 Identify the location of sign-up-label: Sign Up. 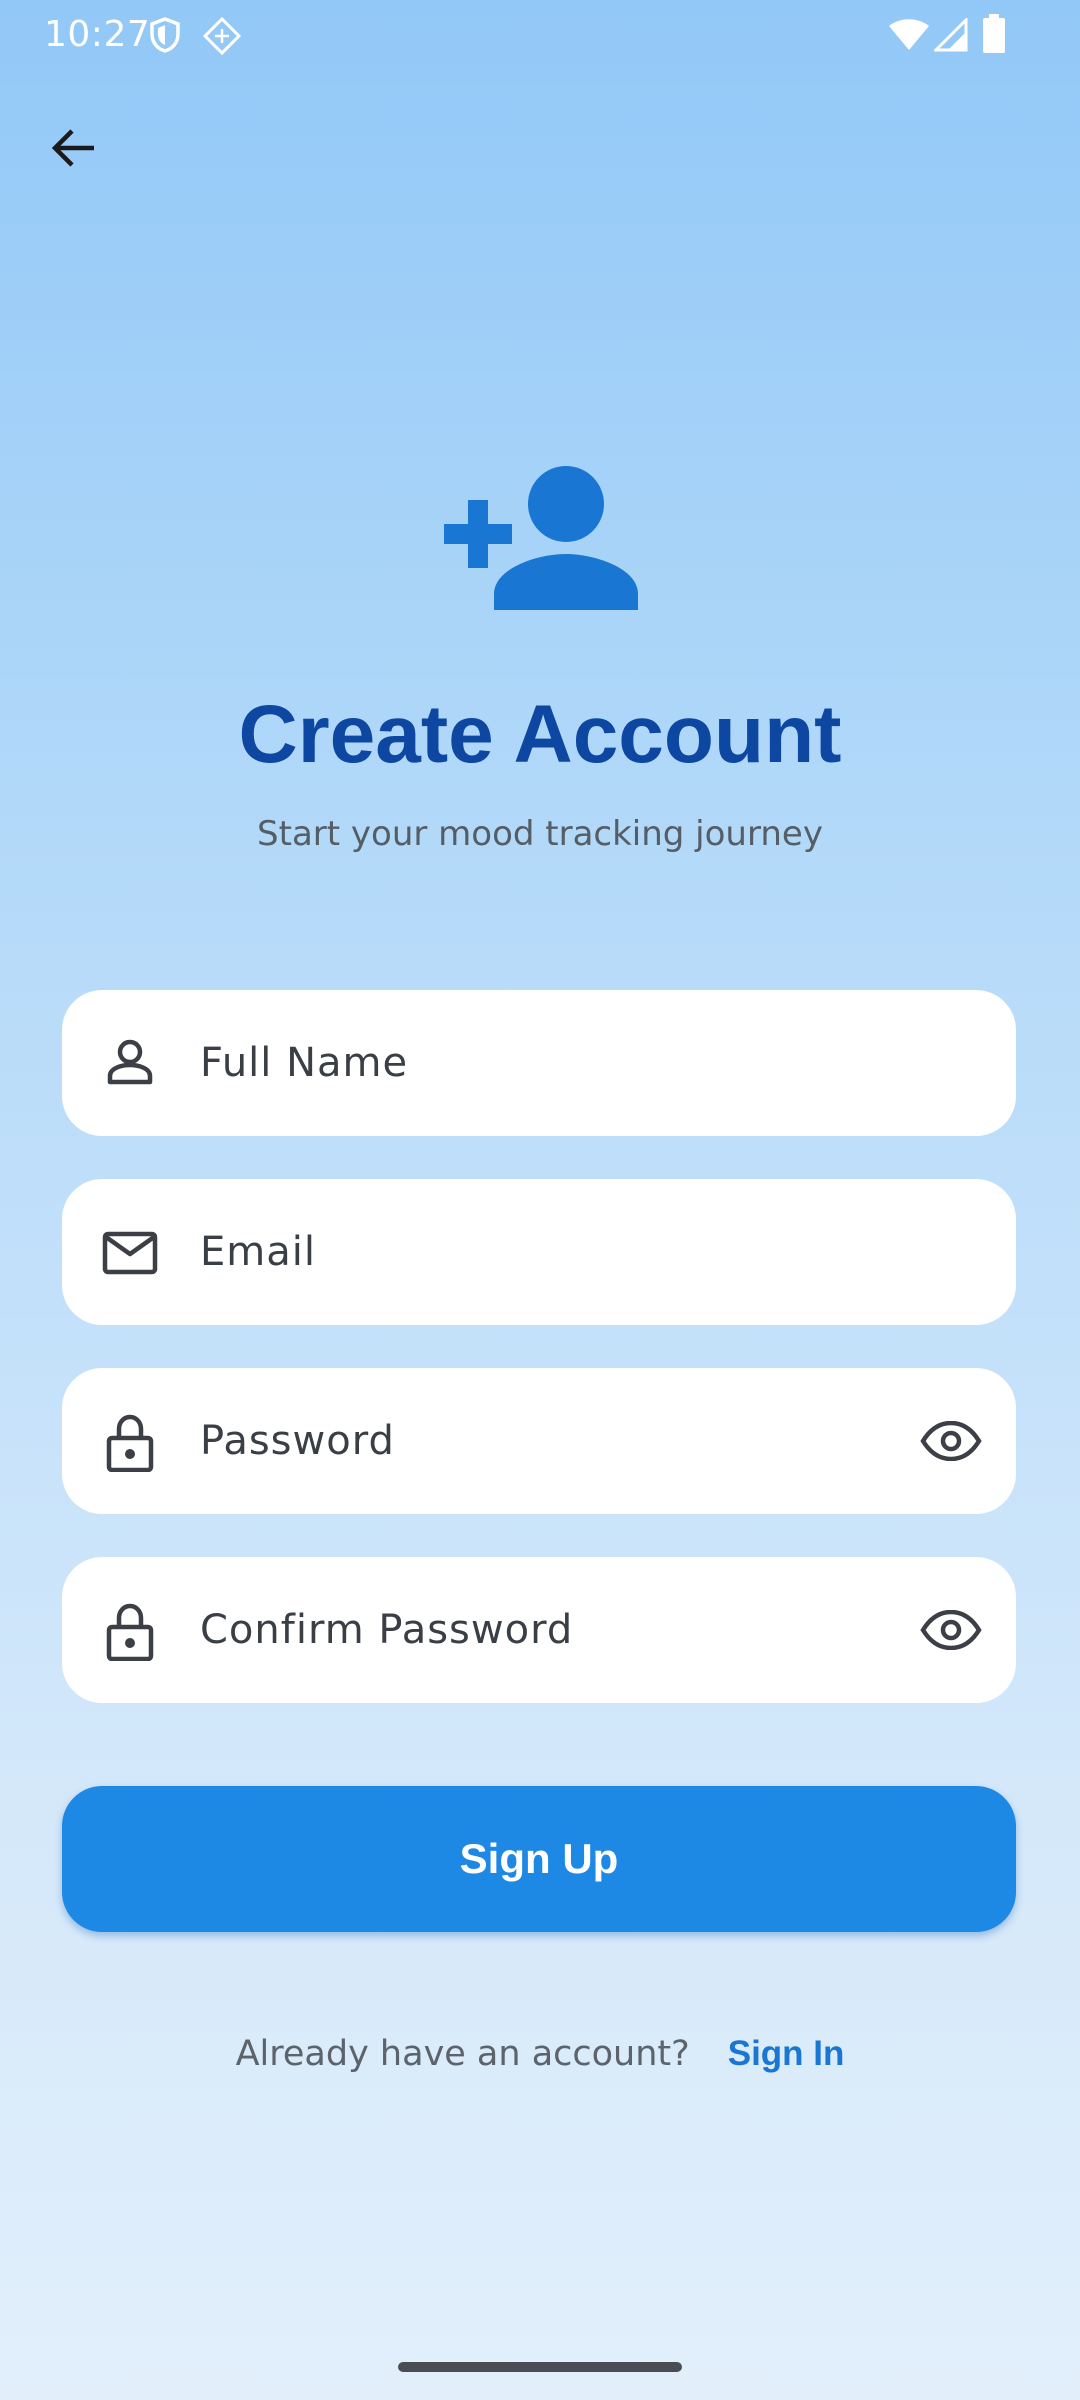
(539, 1858).